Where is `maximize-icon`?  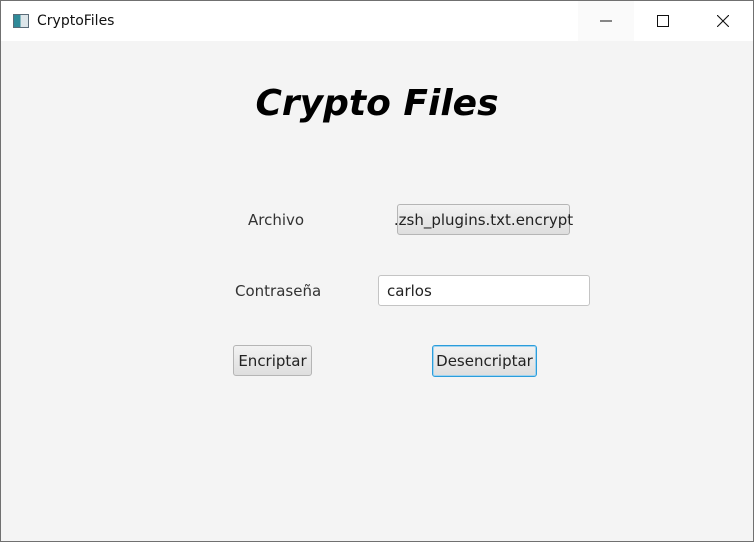
maximize-icon is located at coordinates (663, 21).